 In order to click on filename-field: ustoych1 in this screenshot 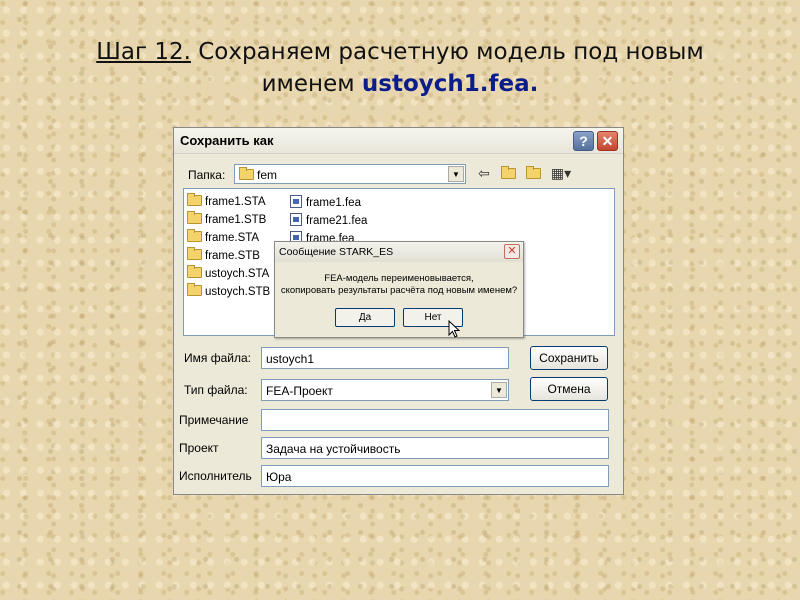, I will do `click(385, 358)`.